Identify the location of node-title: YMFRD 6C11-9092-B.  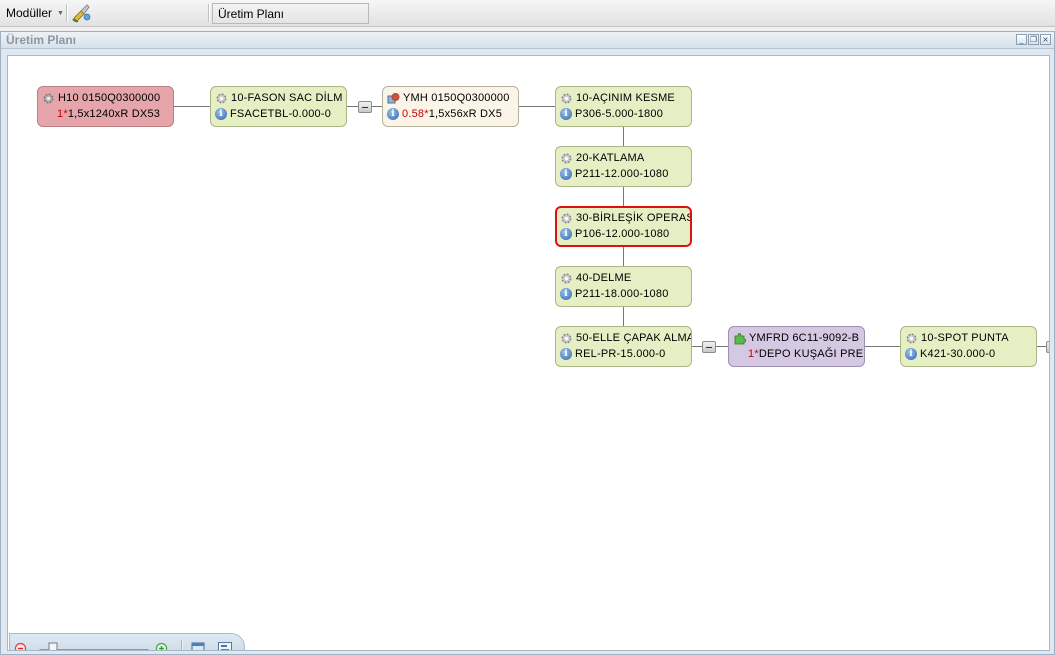
(804, 338).